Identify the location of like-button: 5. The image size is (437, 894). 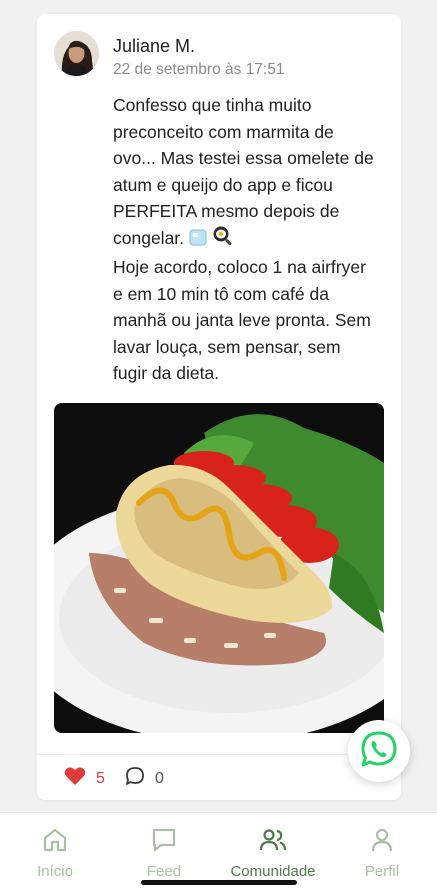
(84, 778).